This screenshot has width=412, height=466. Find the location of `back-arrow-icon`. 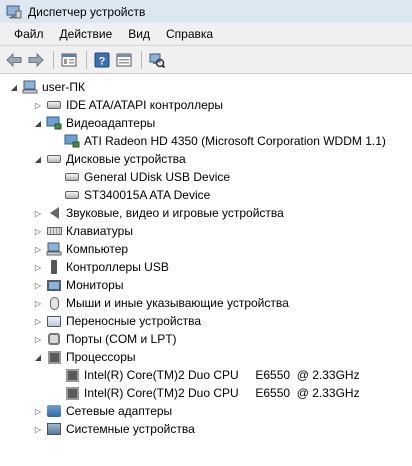

back-arrow-icon is located at coordinates (14, 59).